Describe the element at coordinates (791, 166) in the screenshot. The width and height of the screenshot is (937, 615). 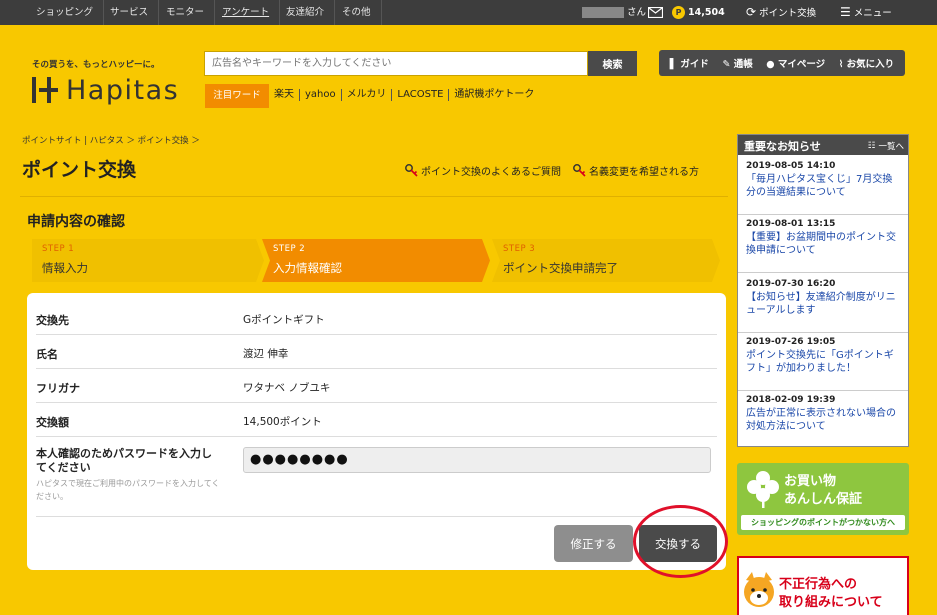
I see `news-date: 2019-08-05 14:10` at that location.